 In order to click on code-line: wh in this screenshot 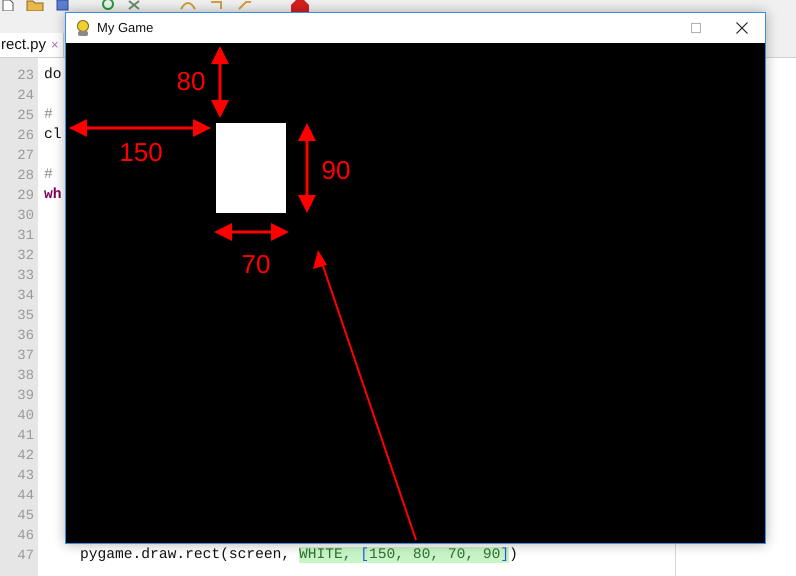, I will do `click(53, 196)`.